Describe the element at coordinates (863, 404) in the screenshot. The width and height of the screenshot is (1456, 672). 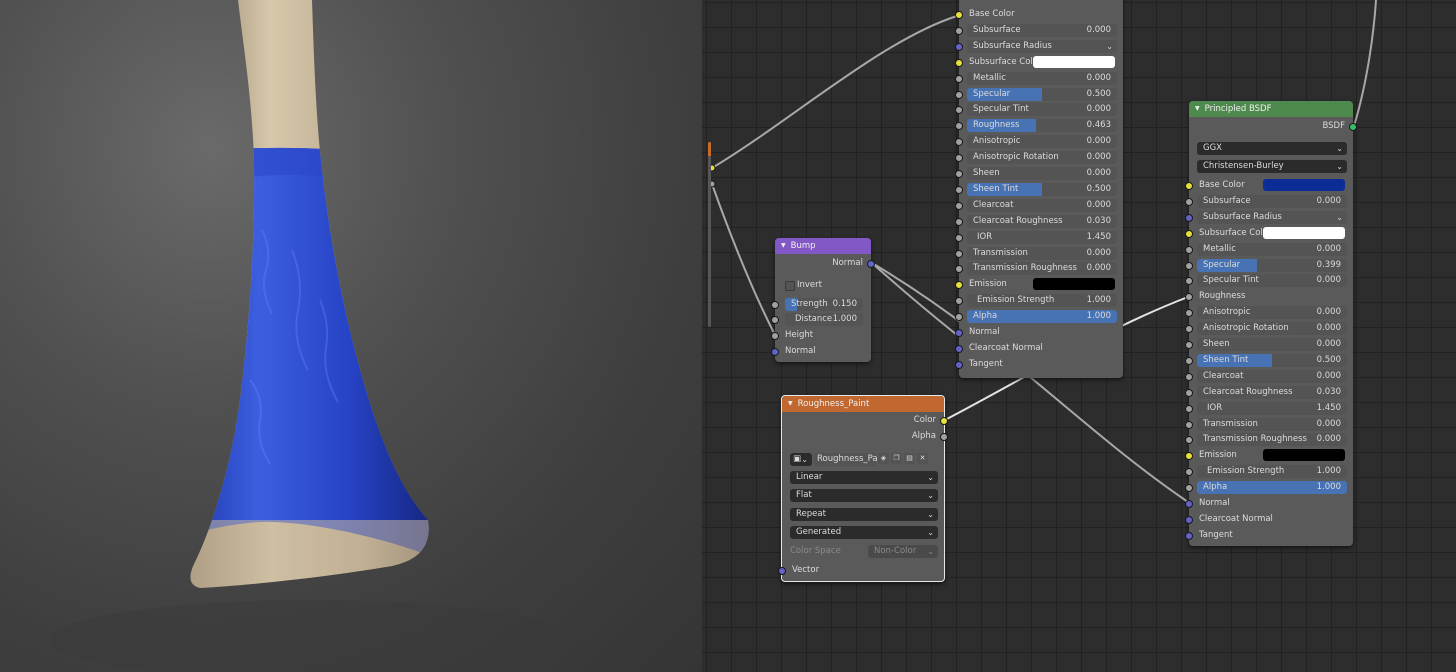
I see `roughness-paint-header: ▼ Roughness_Paint` at that location.